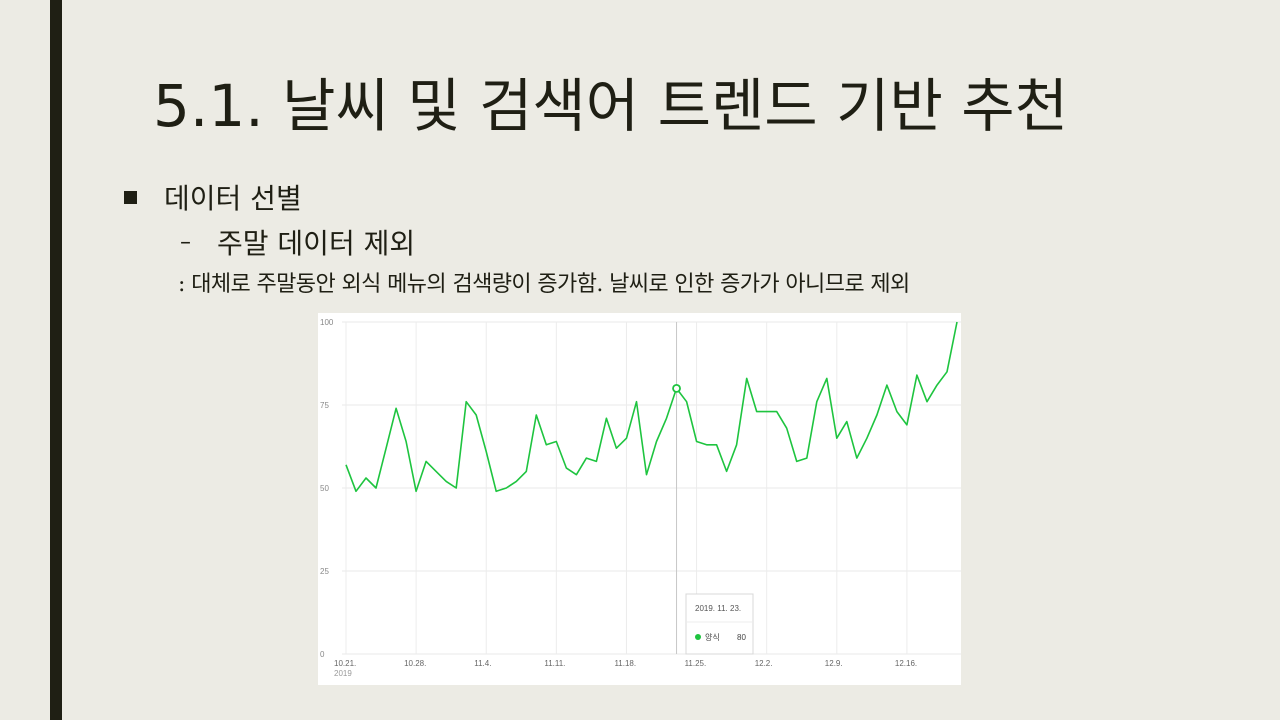 This screenshot has width=1280, height=720. What do you see at coordinates (415, 663) in the screenshot?
I see `x-tick-label: 10.28.` at bounding box center [415, 663].